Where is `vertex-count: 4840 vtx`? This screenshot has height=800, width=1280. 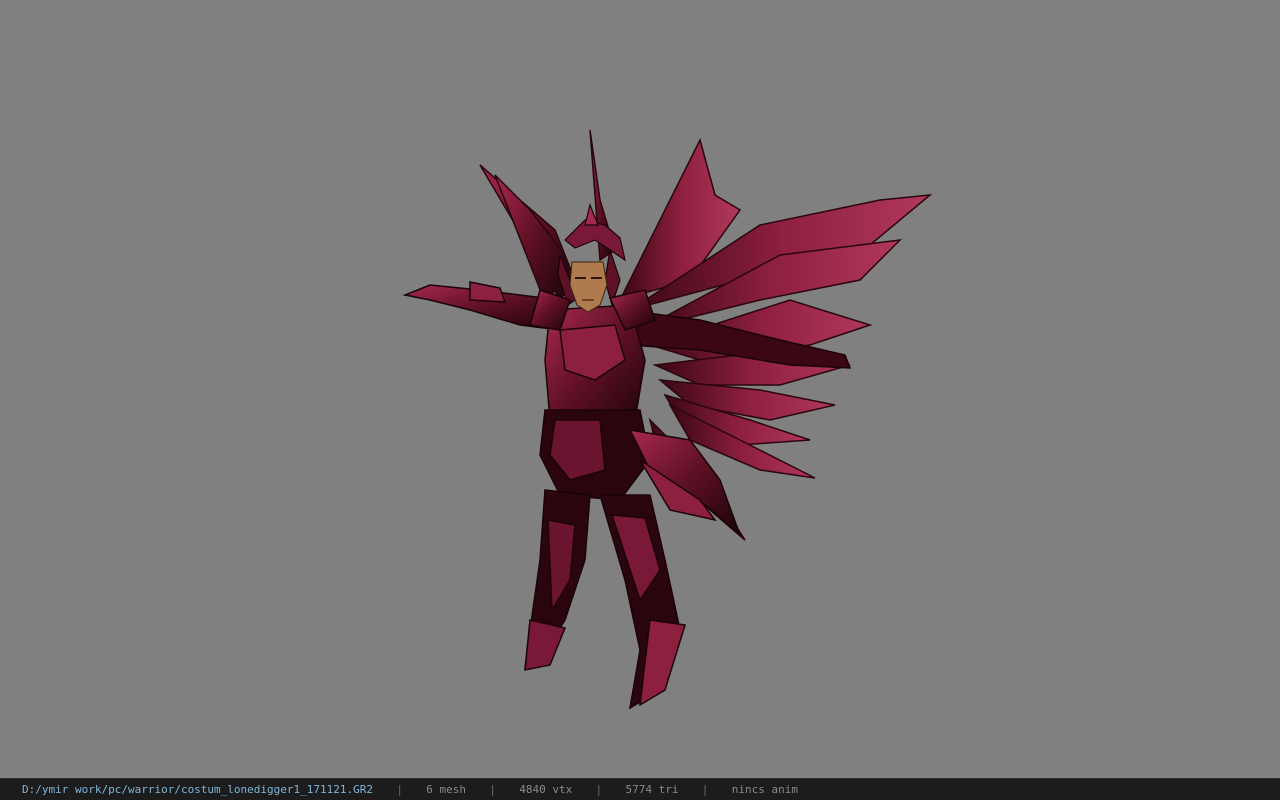 vertex-count: 4840 vtx is located at coordinates (546, 789).